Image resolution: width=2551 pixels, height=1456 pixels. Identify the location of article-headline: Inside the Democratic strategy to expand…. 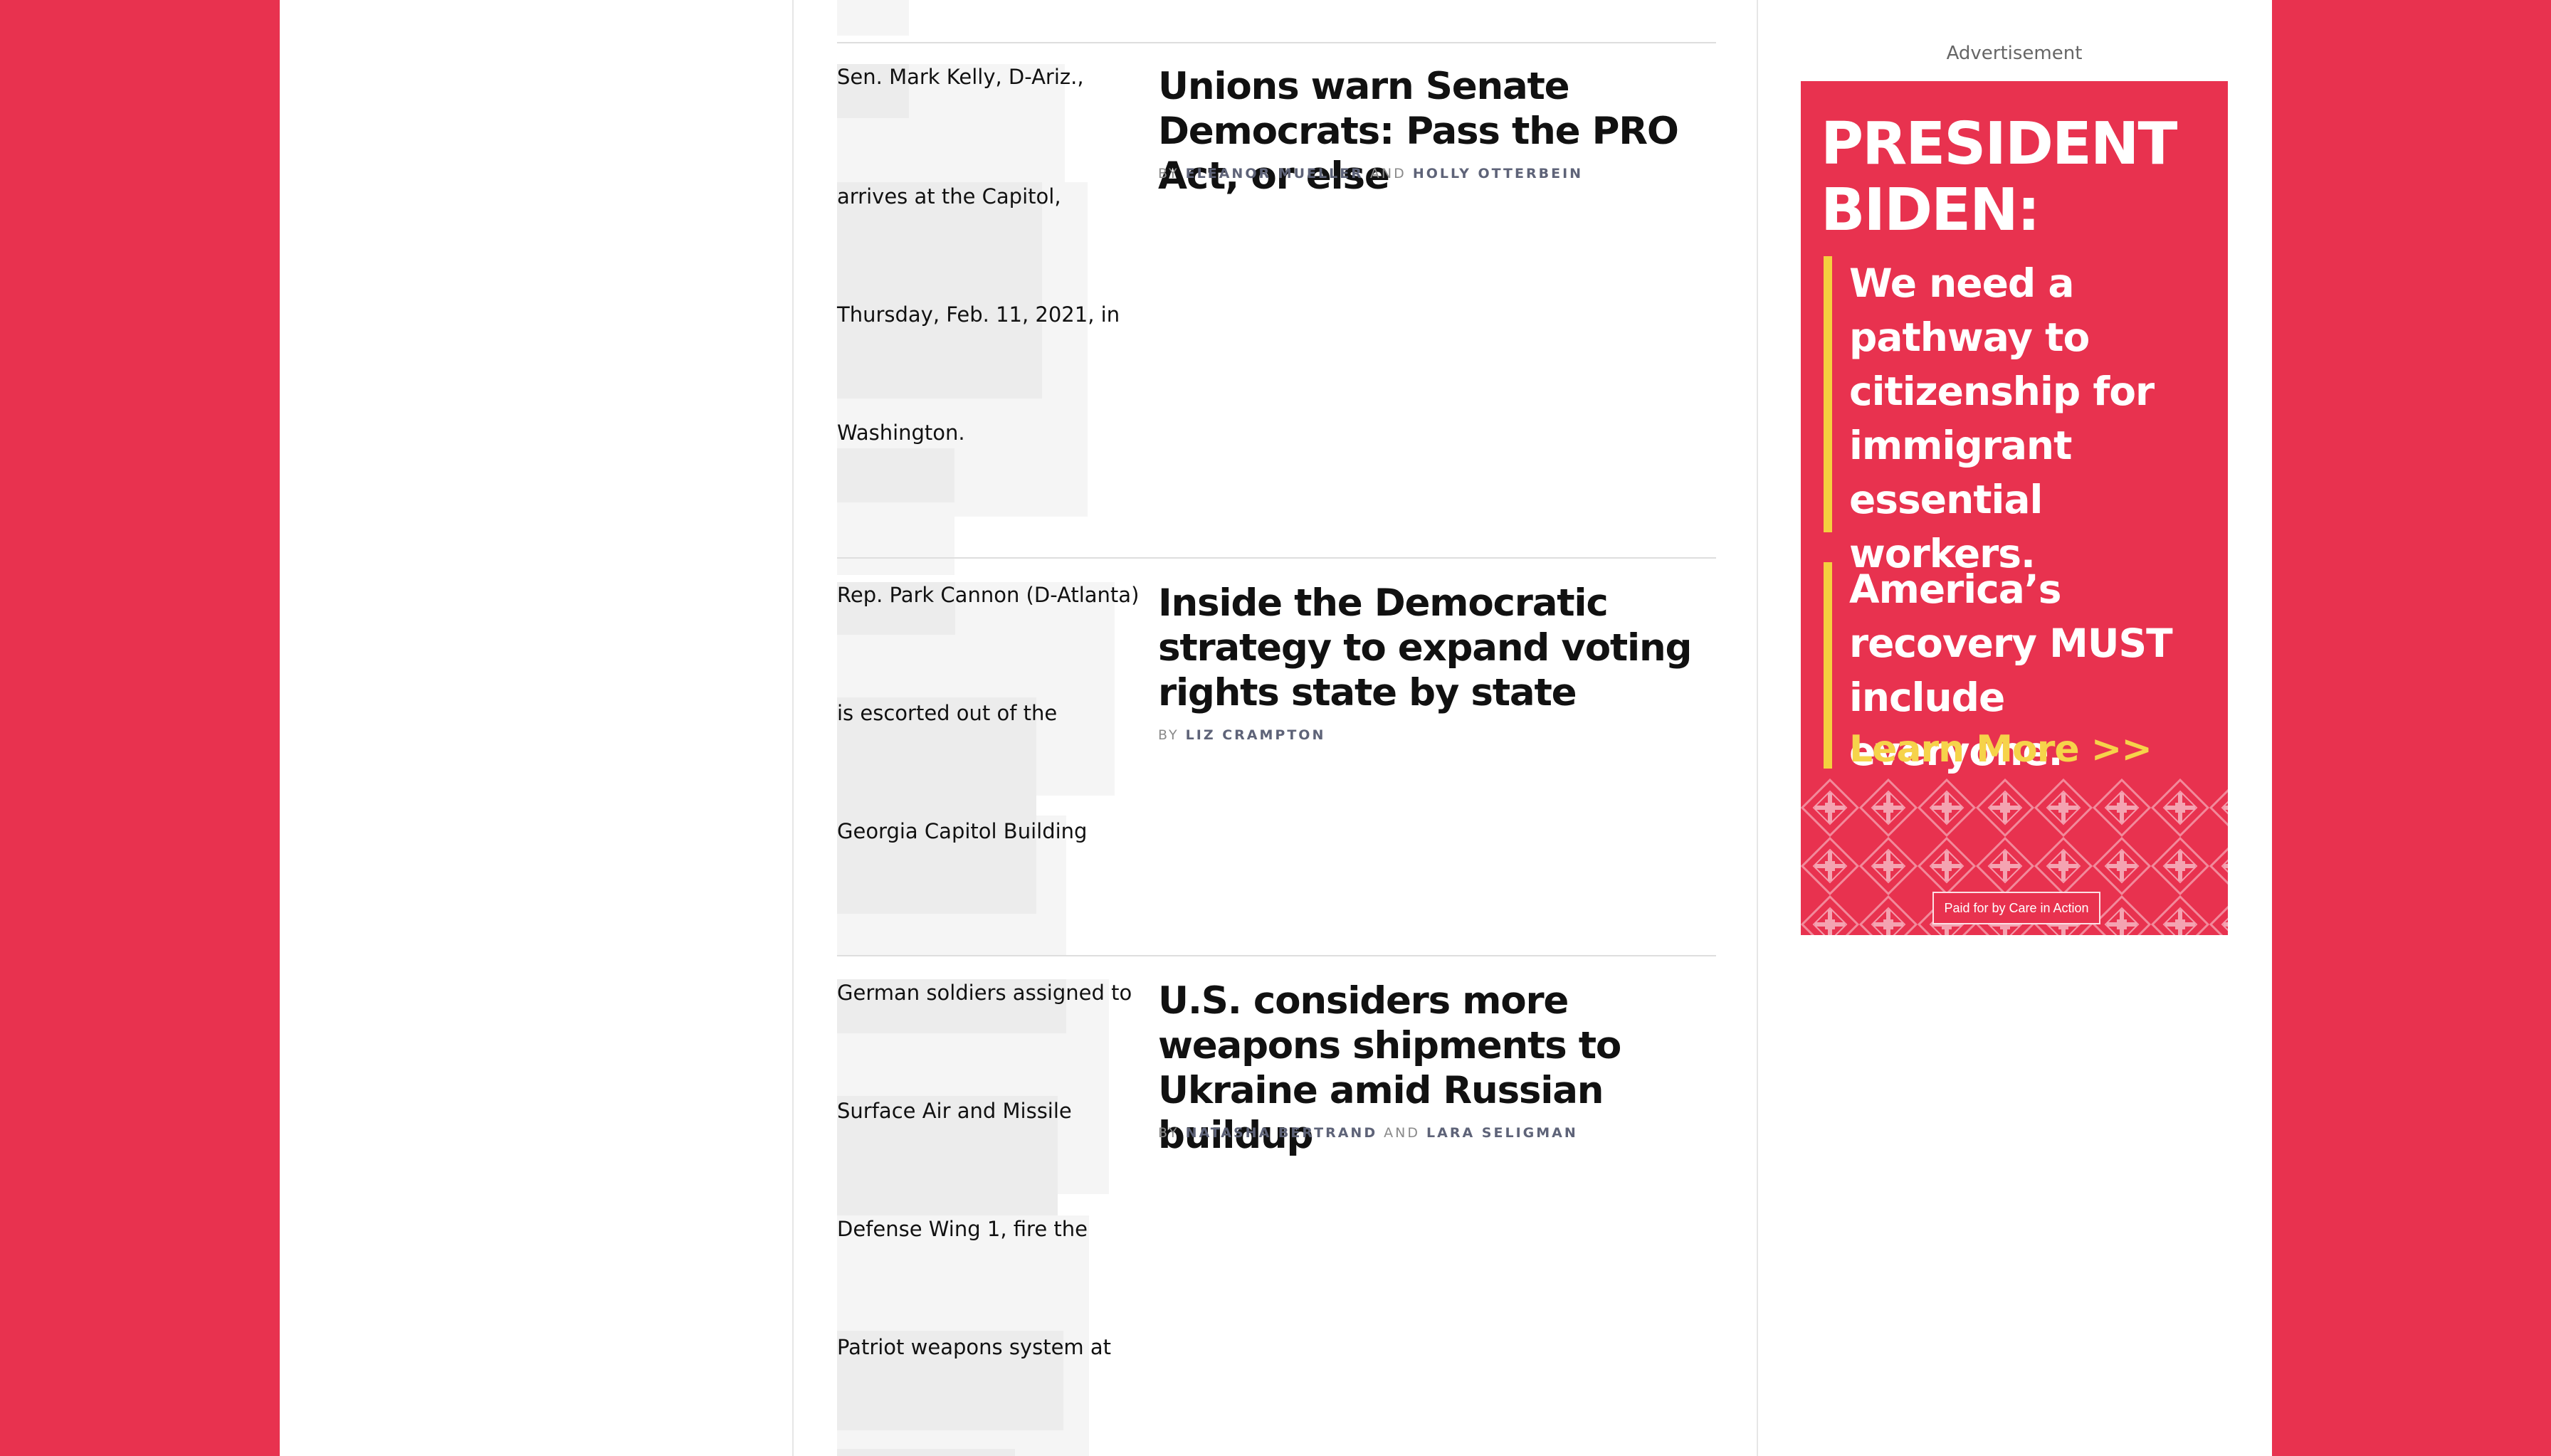
(1435, 648).